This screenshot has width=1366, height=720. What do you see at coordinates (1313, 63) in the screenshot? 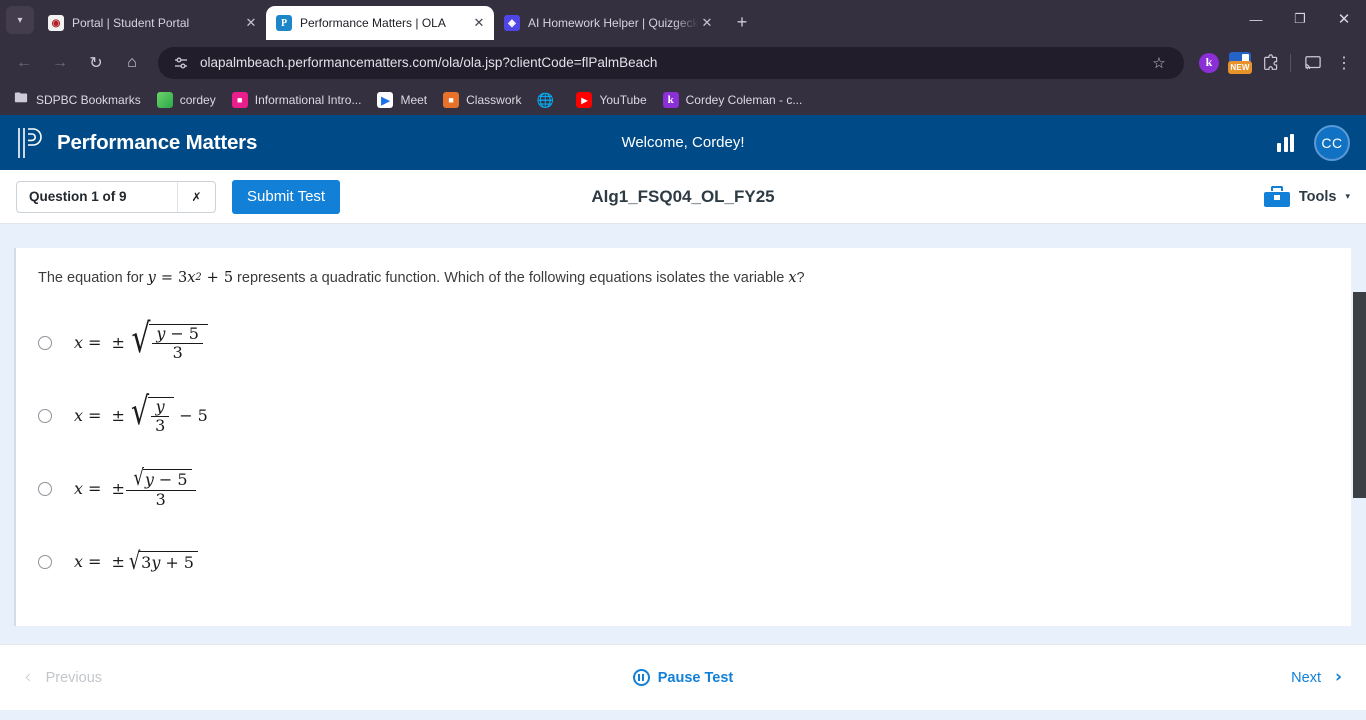
I see `cast-icon` at bounding box center [1313, 63].